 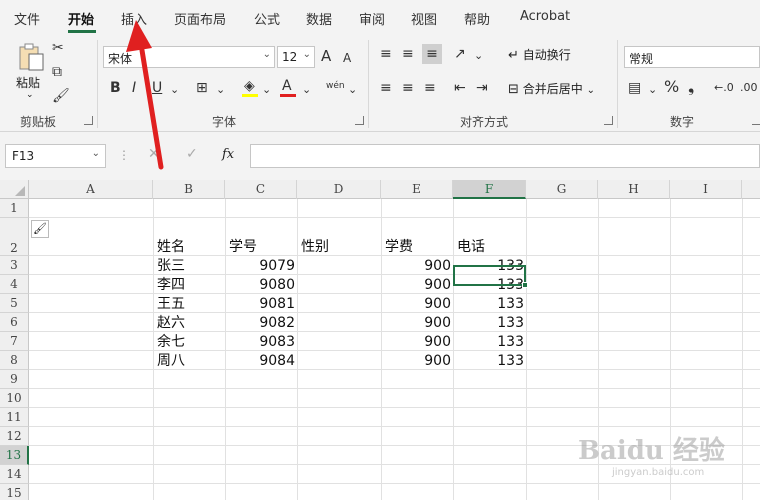 I want to click on clipboard-launcher-icon, so click(x=88, y=120).